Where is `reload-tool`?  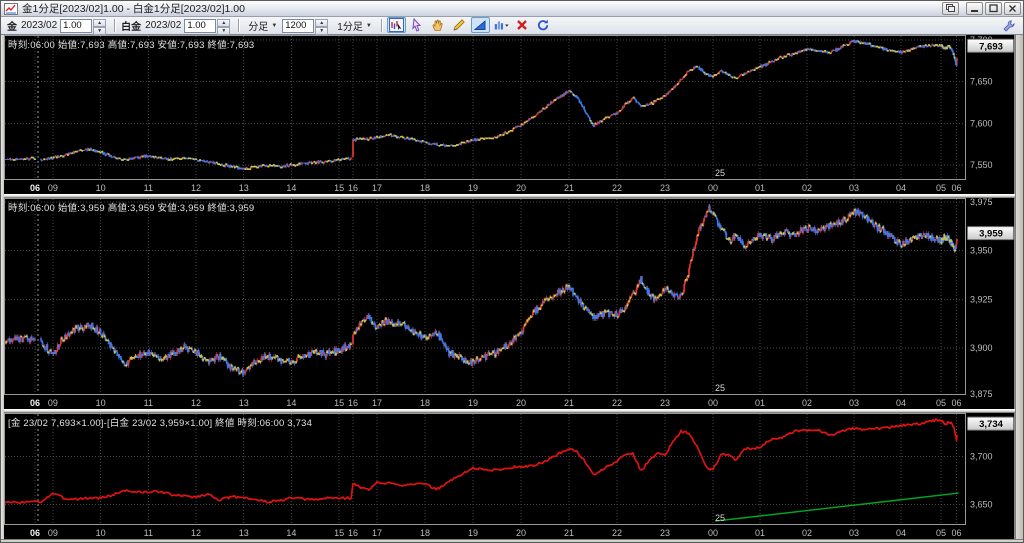 reload-tool is located at coordinates (543, 25).